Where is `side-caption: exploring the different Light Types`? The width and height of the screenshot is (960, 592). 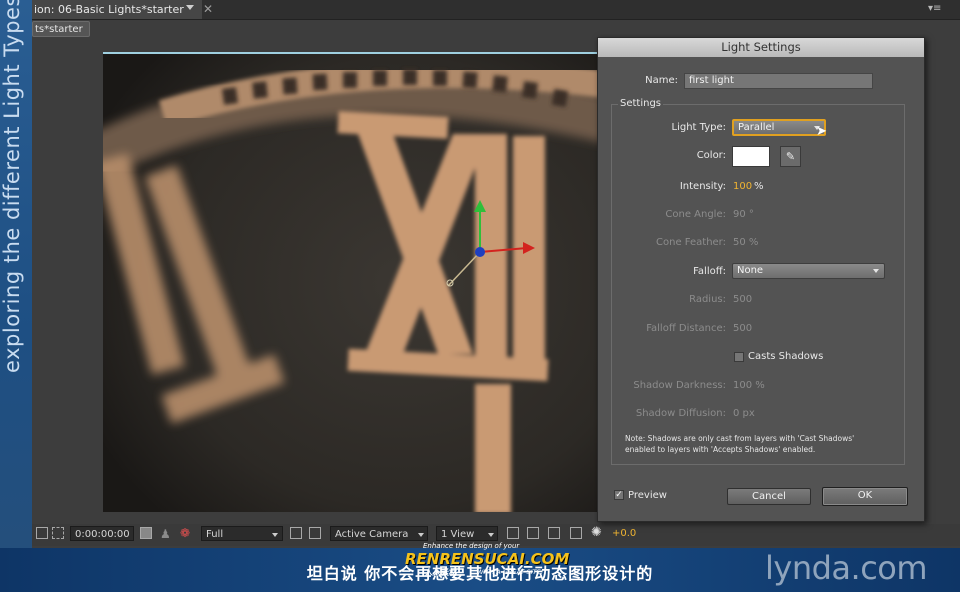 side-caption: exploring the different Light Types is located at coordinates (12, 186).